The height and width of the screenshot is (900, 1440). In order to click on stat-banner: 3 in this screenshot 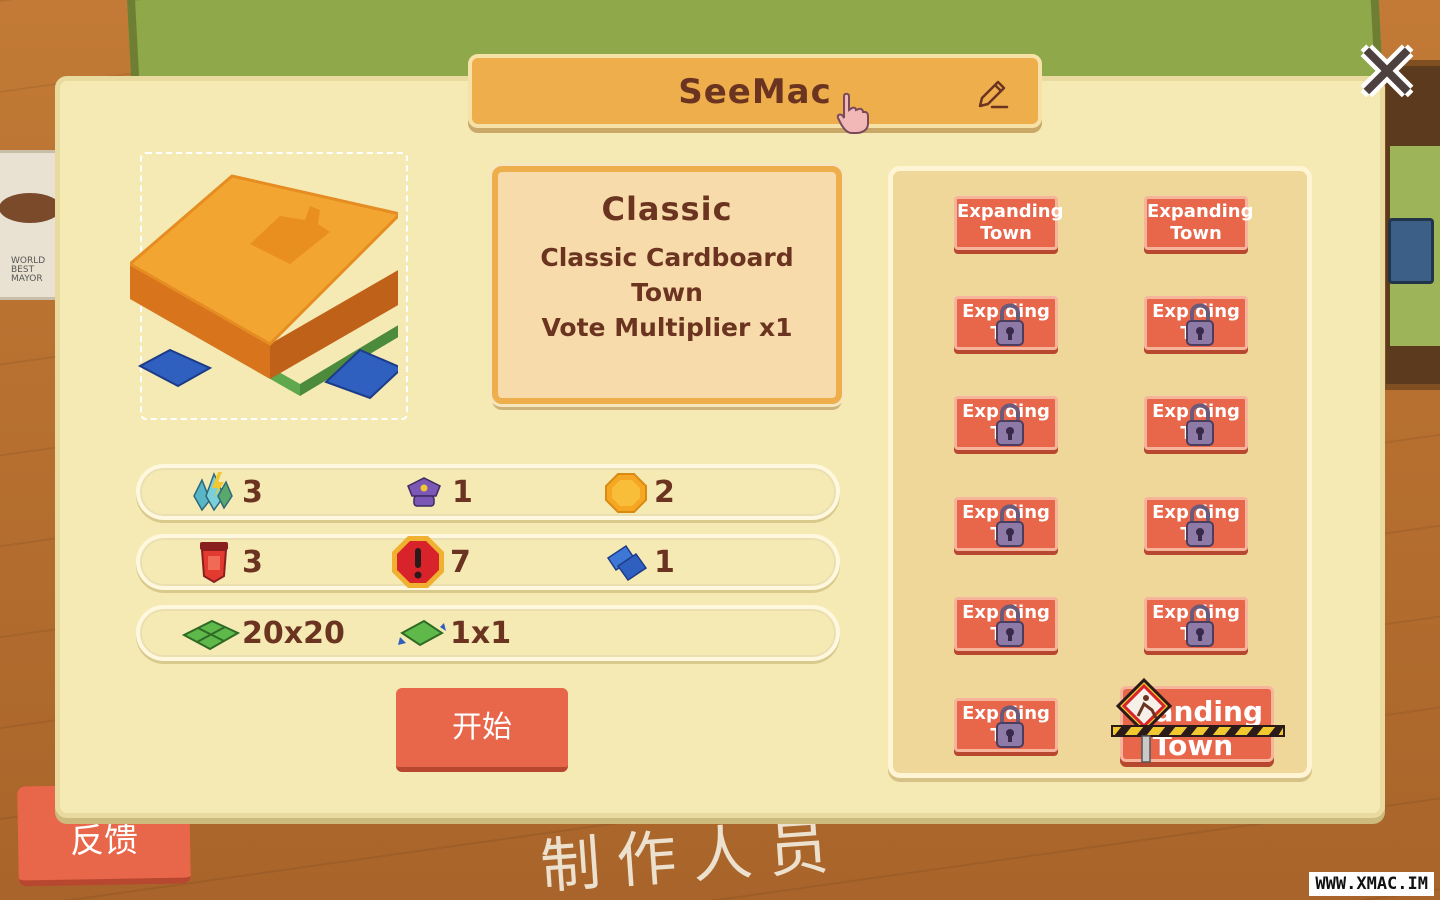, I will do `click(225, 562)`.